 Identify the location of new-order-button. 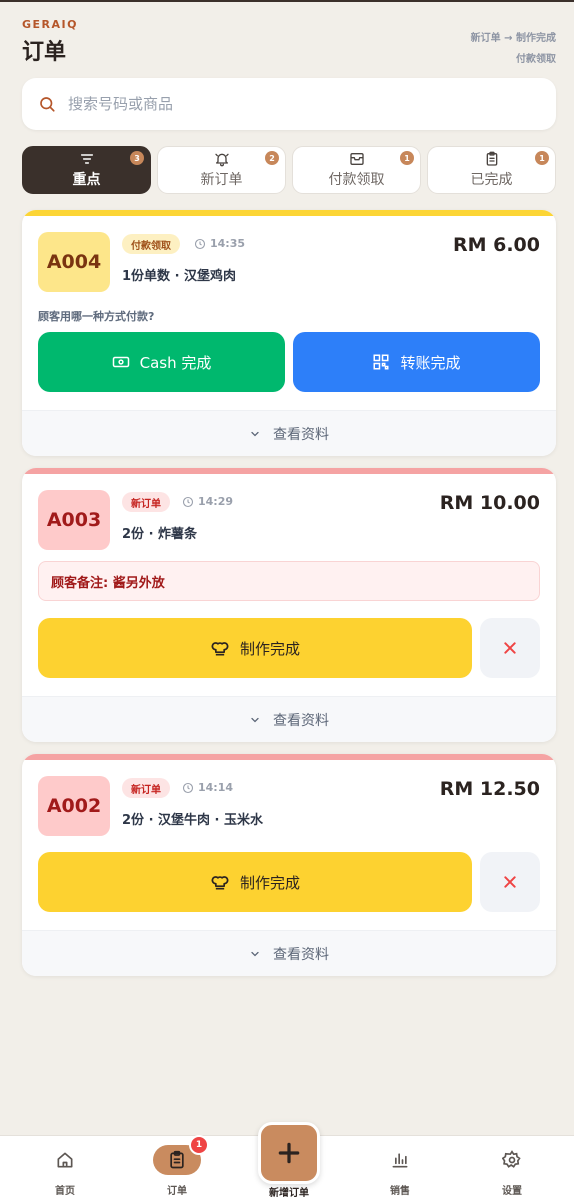
(289, 1153).